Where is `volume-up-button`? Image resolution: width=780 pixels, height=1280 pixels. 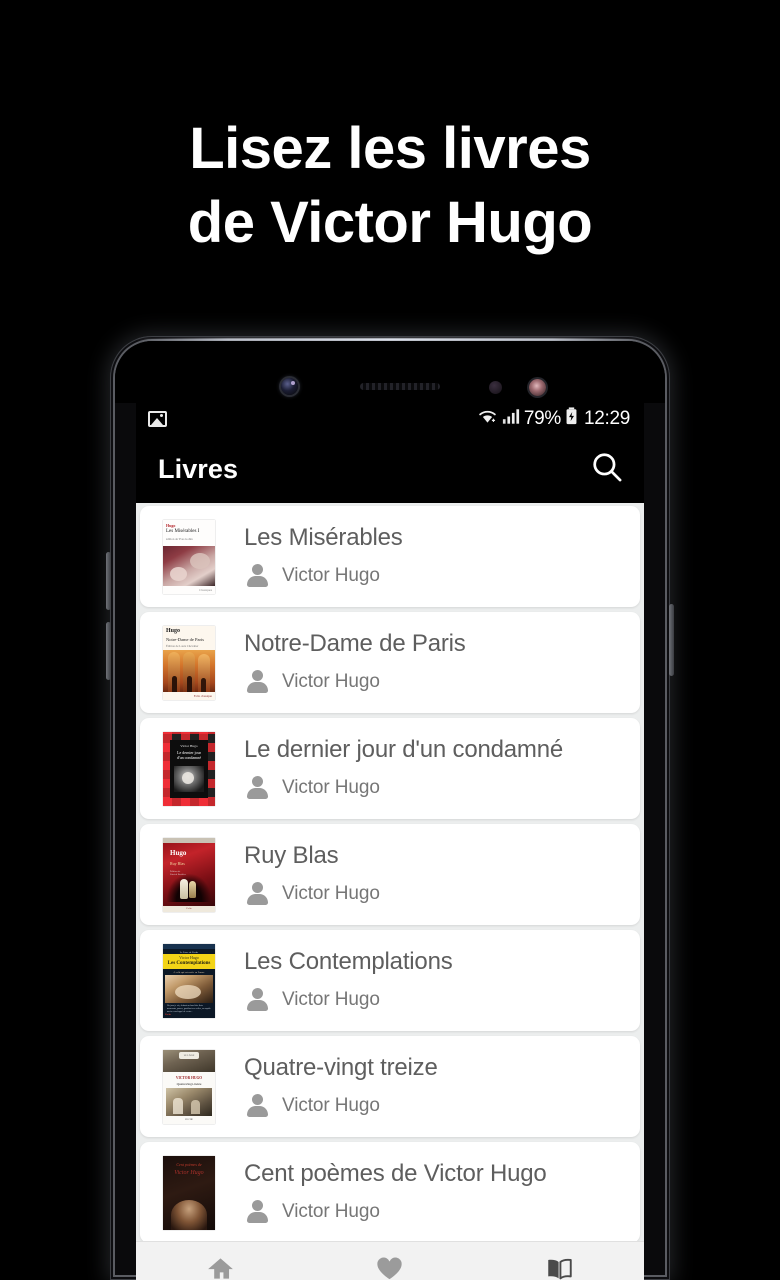
volume-up-button is located at coordinates (108, 581).